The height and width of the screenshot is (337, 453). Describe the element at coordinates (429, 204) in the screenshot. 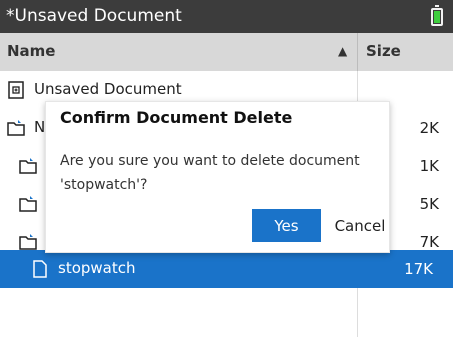

I see `list-item-size: 5K` at that location.